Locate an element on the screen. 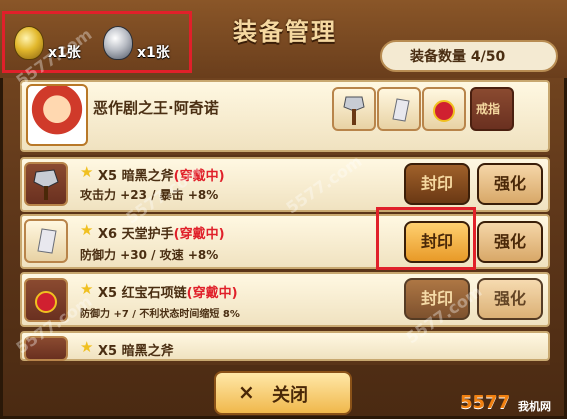 Image resolution: width=567 pixels, height=419 pixels. seal-highlight-box is located at coordinates (426, 238).